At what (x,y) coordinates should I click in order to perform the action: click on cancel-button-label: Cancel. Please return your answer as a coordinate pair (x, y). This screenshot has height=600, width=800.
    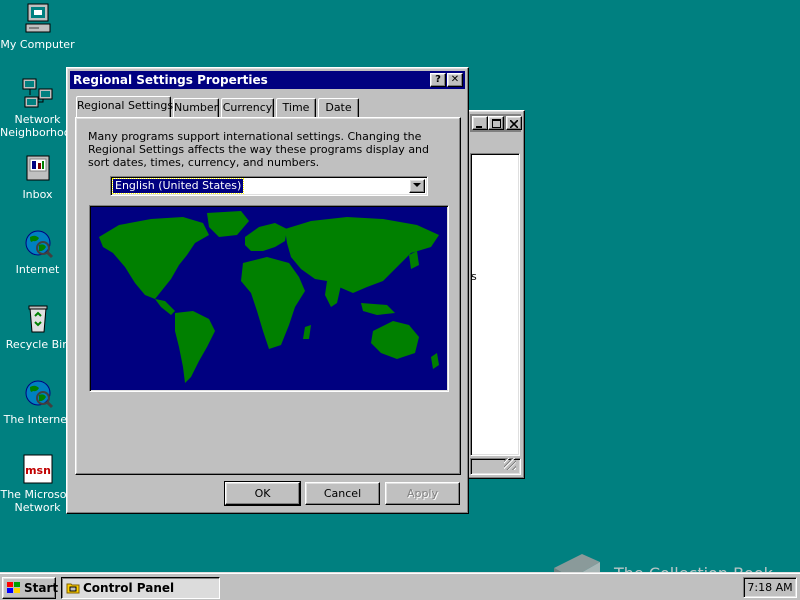
    Looking at the image, I should click on (342, 493).